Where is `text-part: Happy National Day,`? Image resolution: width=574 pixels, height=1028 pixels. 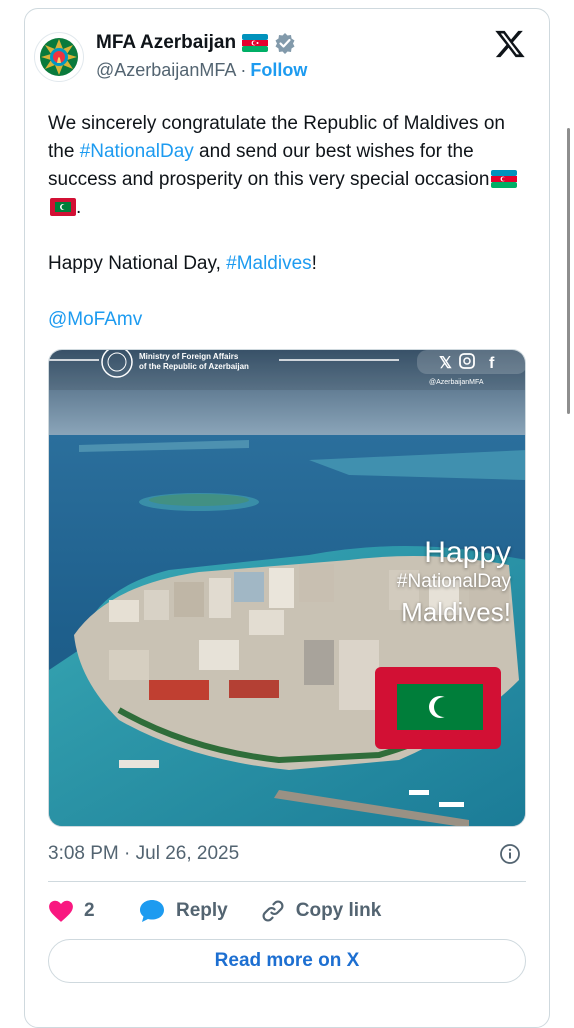 text-part: Happy National Day, is located at coordinates (137, 263).